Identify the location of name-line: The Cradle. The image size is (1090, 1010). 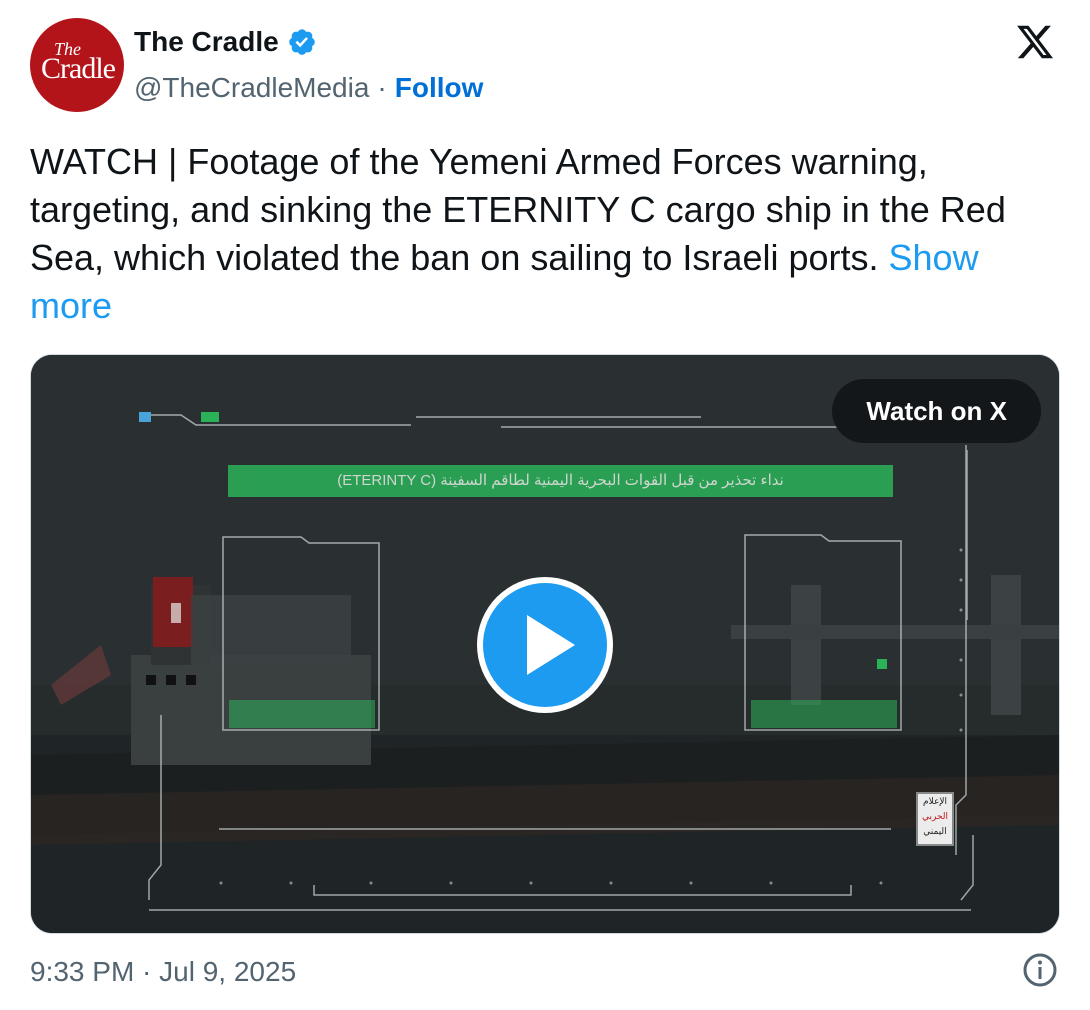
(225, 42).